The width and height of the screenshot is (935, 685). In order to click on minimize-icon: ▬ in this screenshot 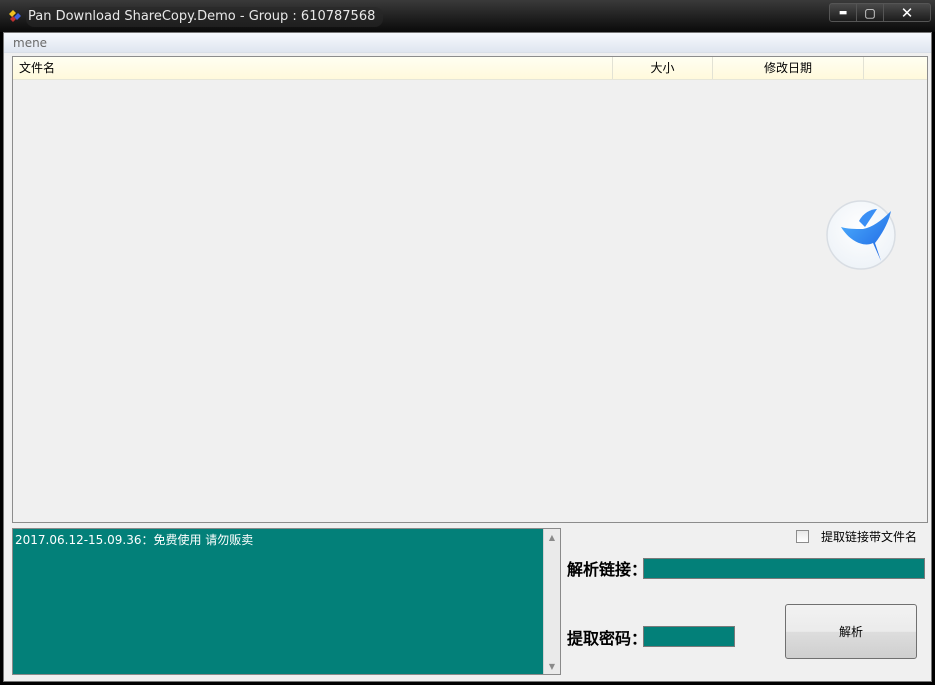, I will do `click(843, 12)`.